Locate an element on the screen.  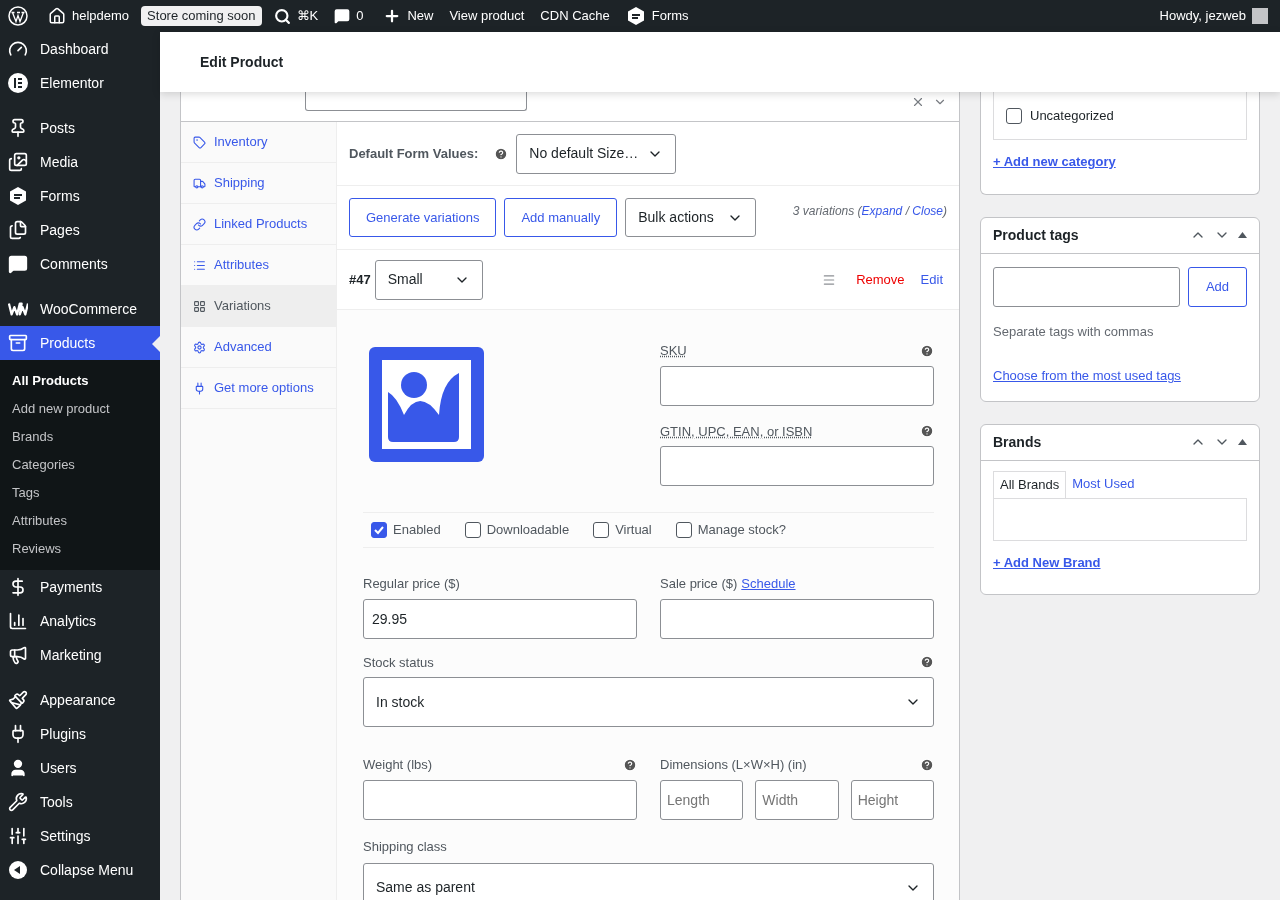
product-data-tab: Advanced is located at coordinates (258, 347).